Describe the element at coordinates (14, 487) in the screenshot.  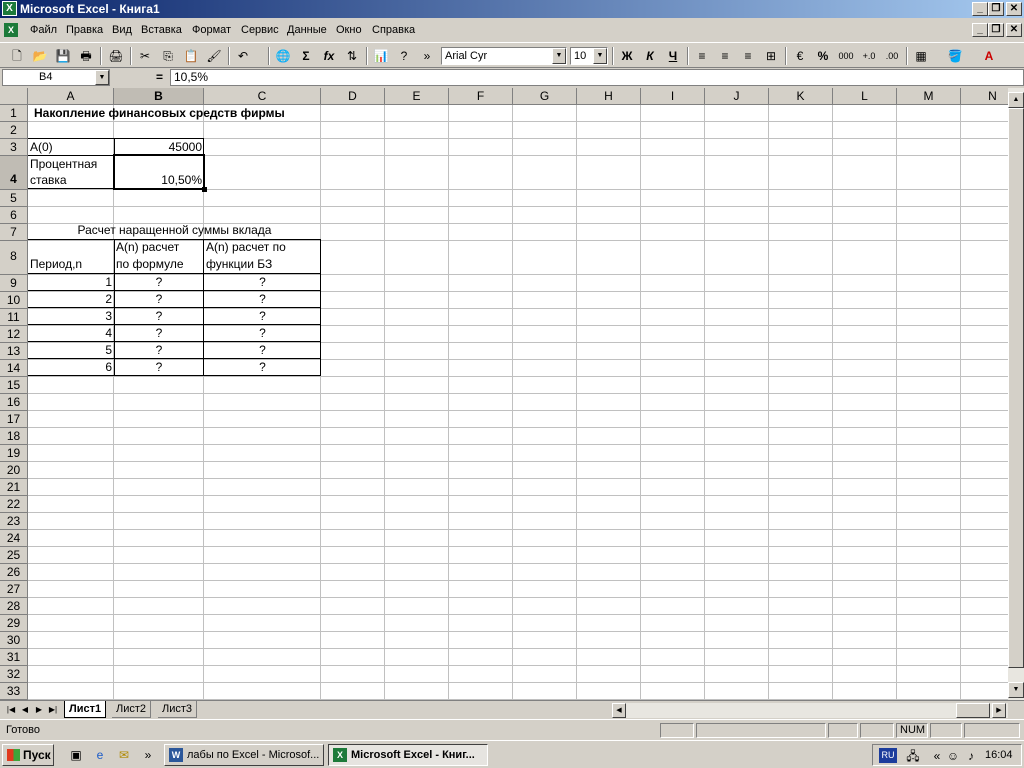
I see `row-header: 21` at that location.